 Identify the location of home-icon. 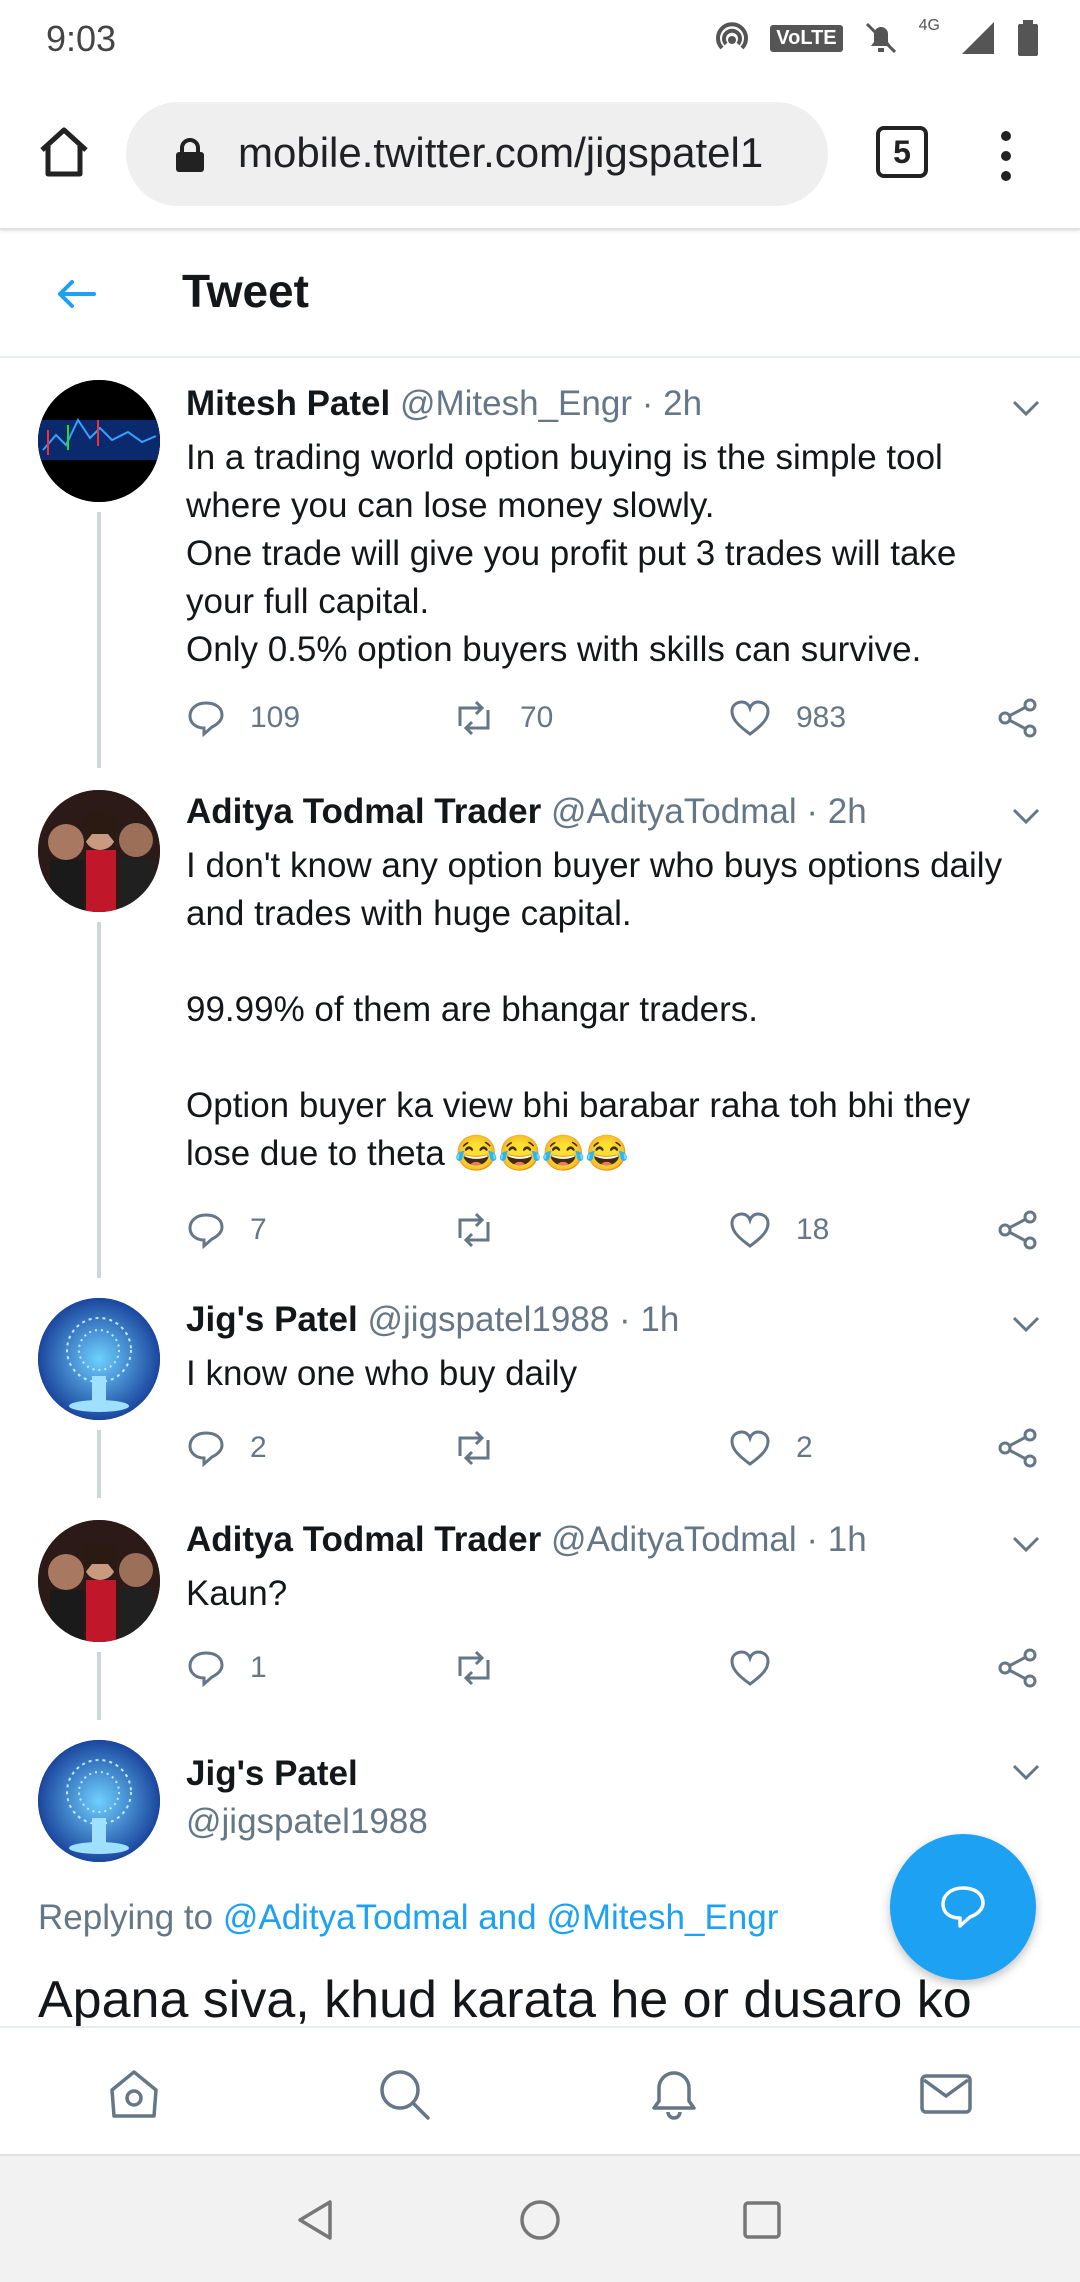
(64, 152).